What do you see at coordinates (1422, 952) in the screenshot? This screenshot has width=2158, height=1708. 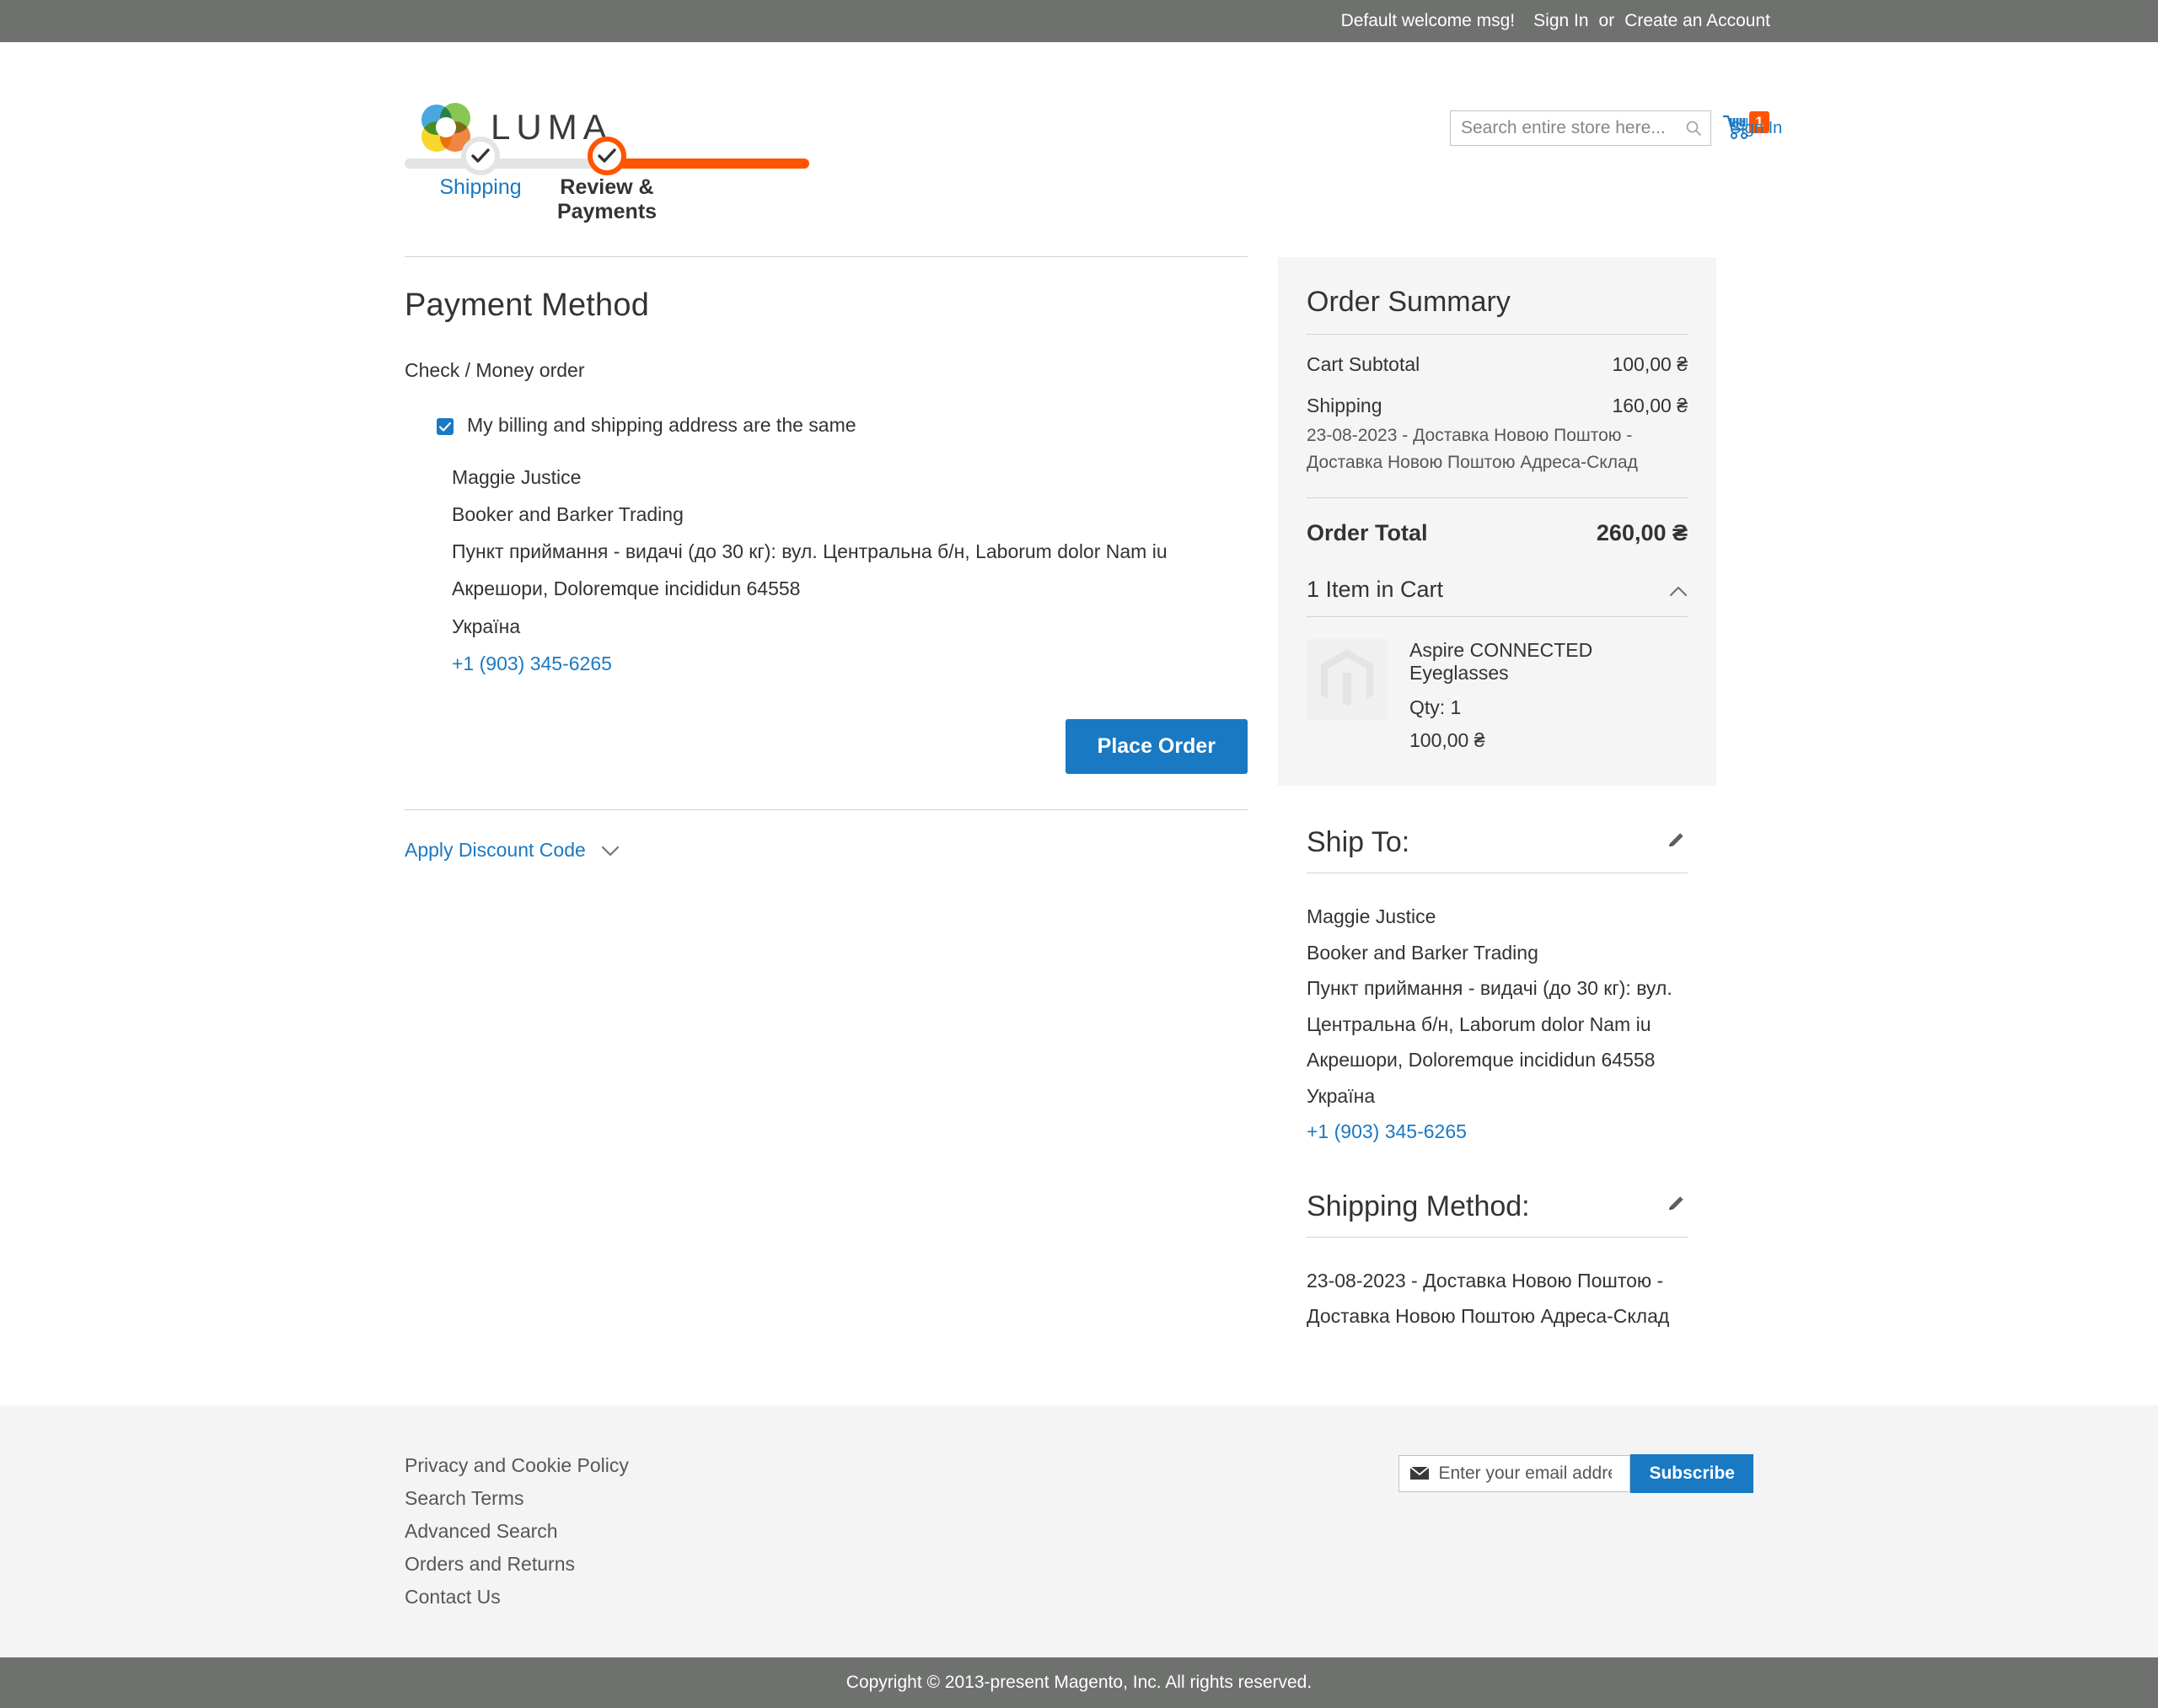 I see `ship-to-line: Booker and Barker Trading` at bounding box center [1422, 952].